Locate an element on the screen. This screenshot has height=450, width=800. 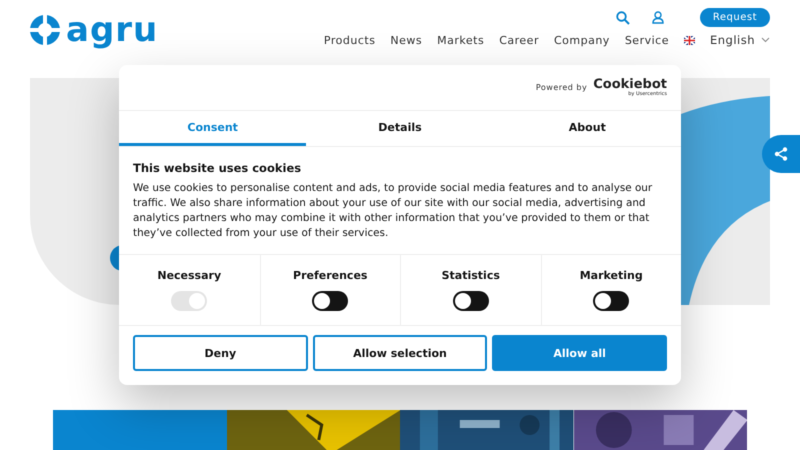
consent-button: Deny is located at coordinates (220, 353).